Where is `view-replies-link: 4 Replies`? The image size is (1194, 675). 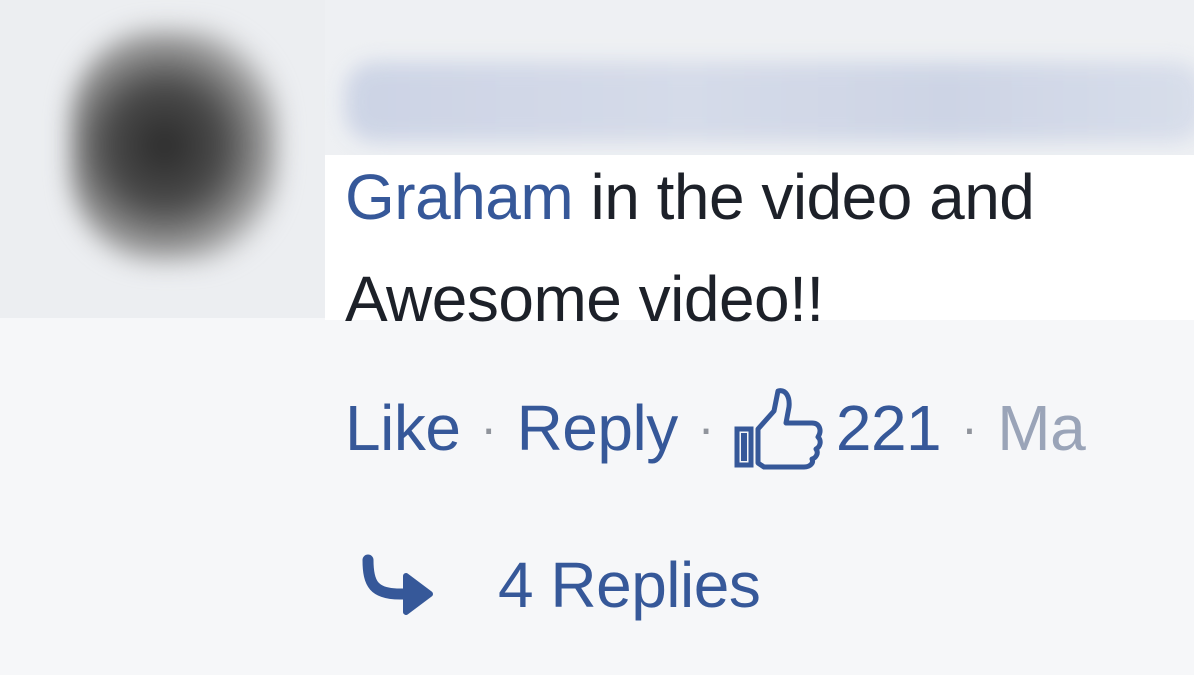
view-replies-link: 4 Replies is located at coordinates (560, 585).